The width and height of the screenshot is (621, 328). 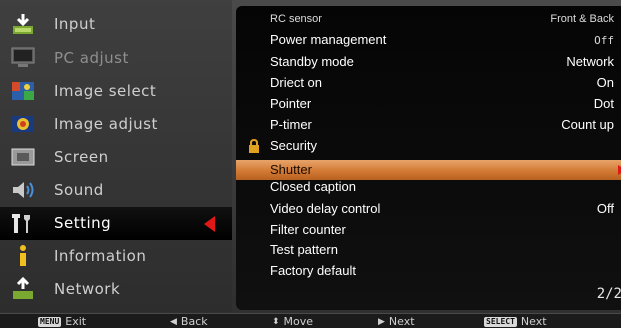 What do you see at coordinates (428, 125) in the screenshot?
I see `row-p-timer: P-timer Count up` at bounding box center [428, 125].